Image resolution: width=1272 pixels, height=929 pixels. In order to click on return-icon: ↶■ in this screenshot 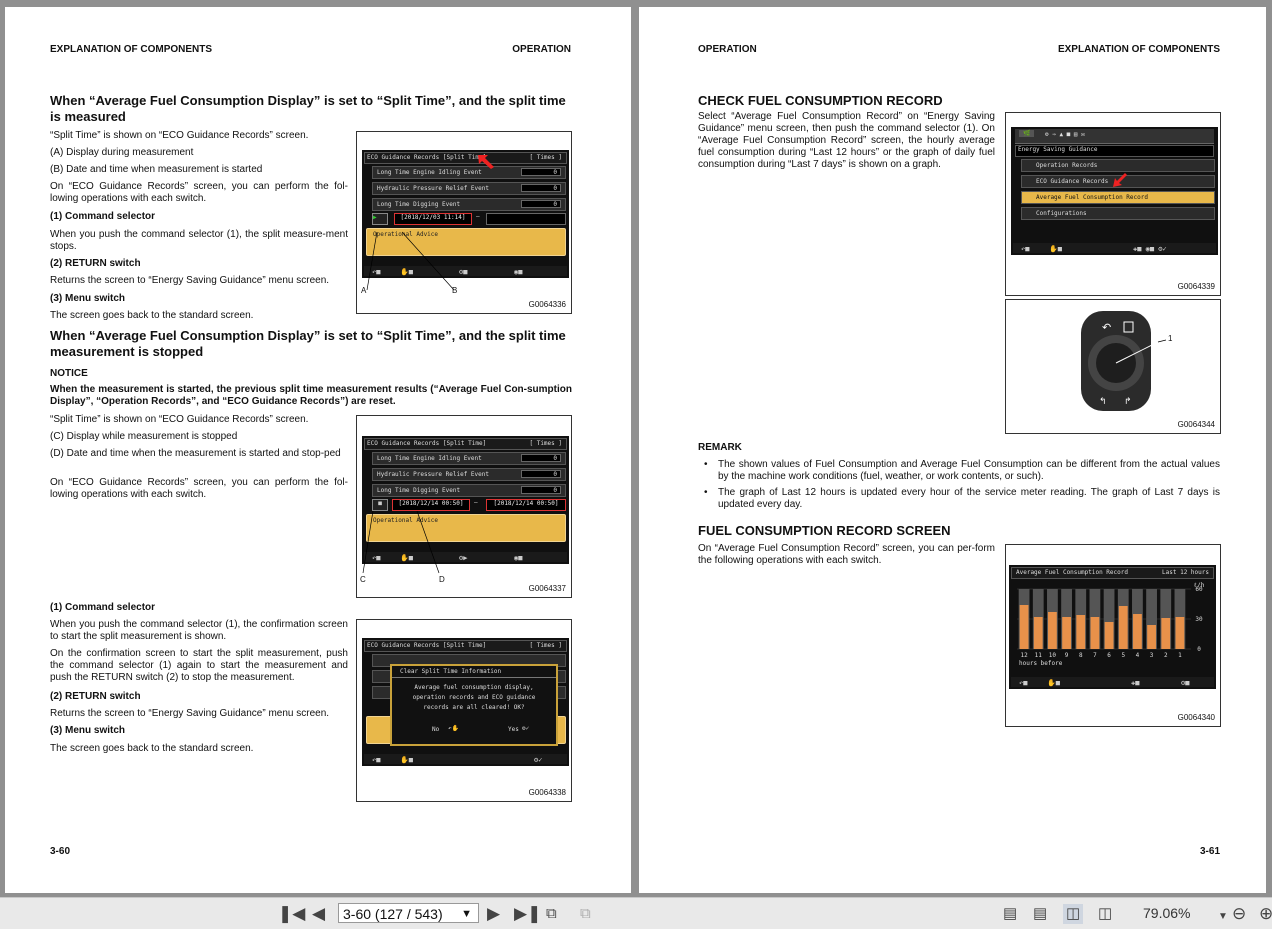, I will do `click(1023, 683)`.